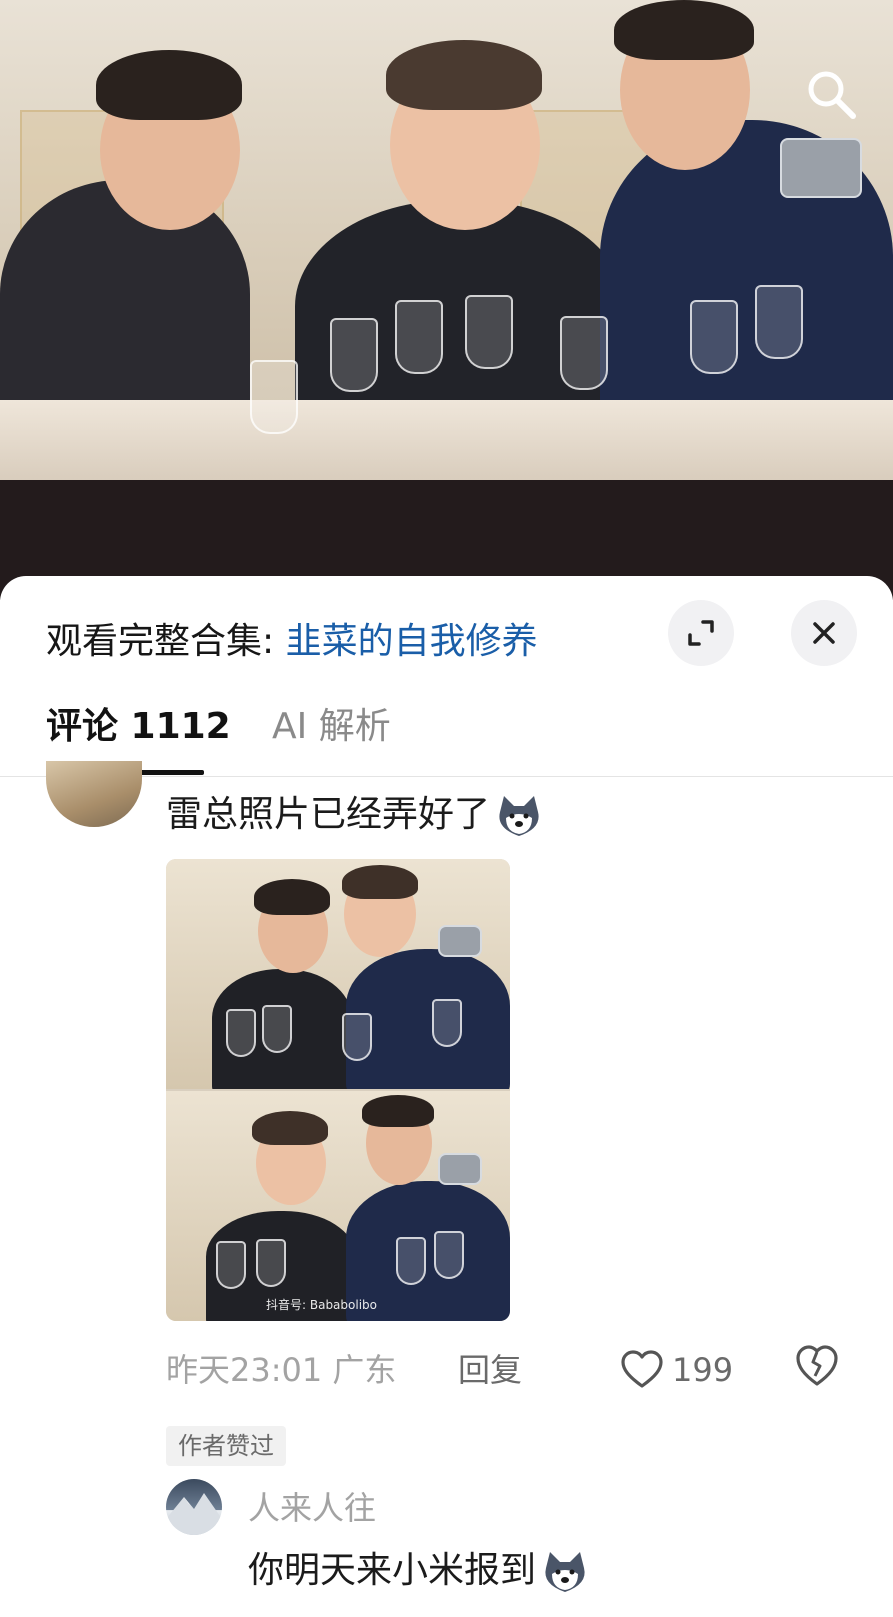  Describe the element at coordinates (642, 1369) in the screenshot. I see `heart-icon` at that location.